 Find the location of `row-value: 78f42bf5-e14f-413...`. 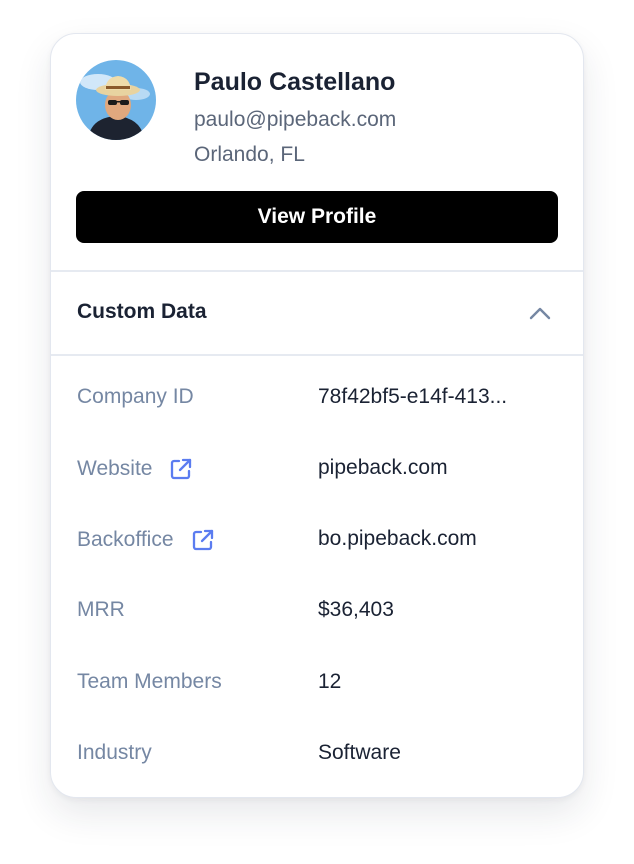

row-value: 78f42bf5-e14f-413... is located at coordinates (413, 396).